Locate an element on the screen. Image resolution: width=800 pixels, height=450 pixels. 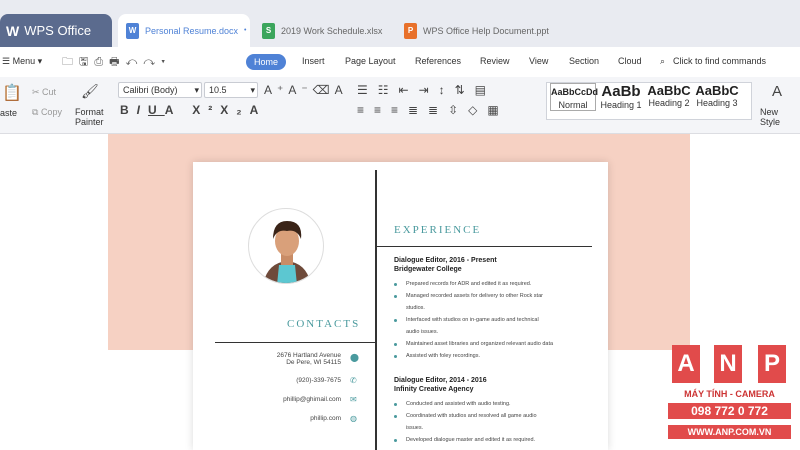
watermark-letter: P is located at coordinates (772, 364).